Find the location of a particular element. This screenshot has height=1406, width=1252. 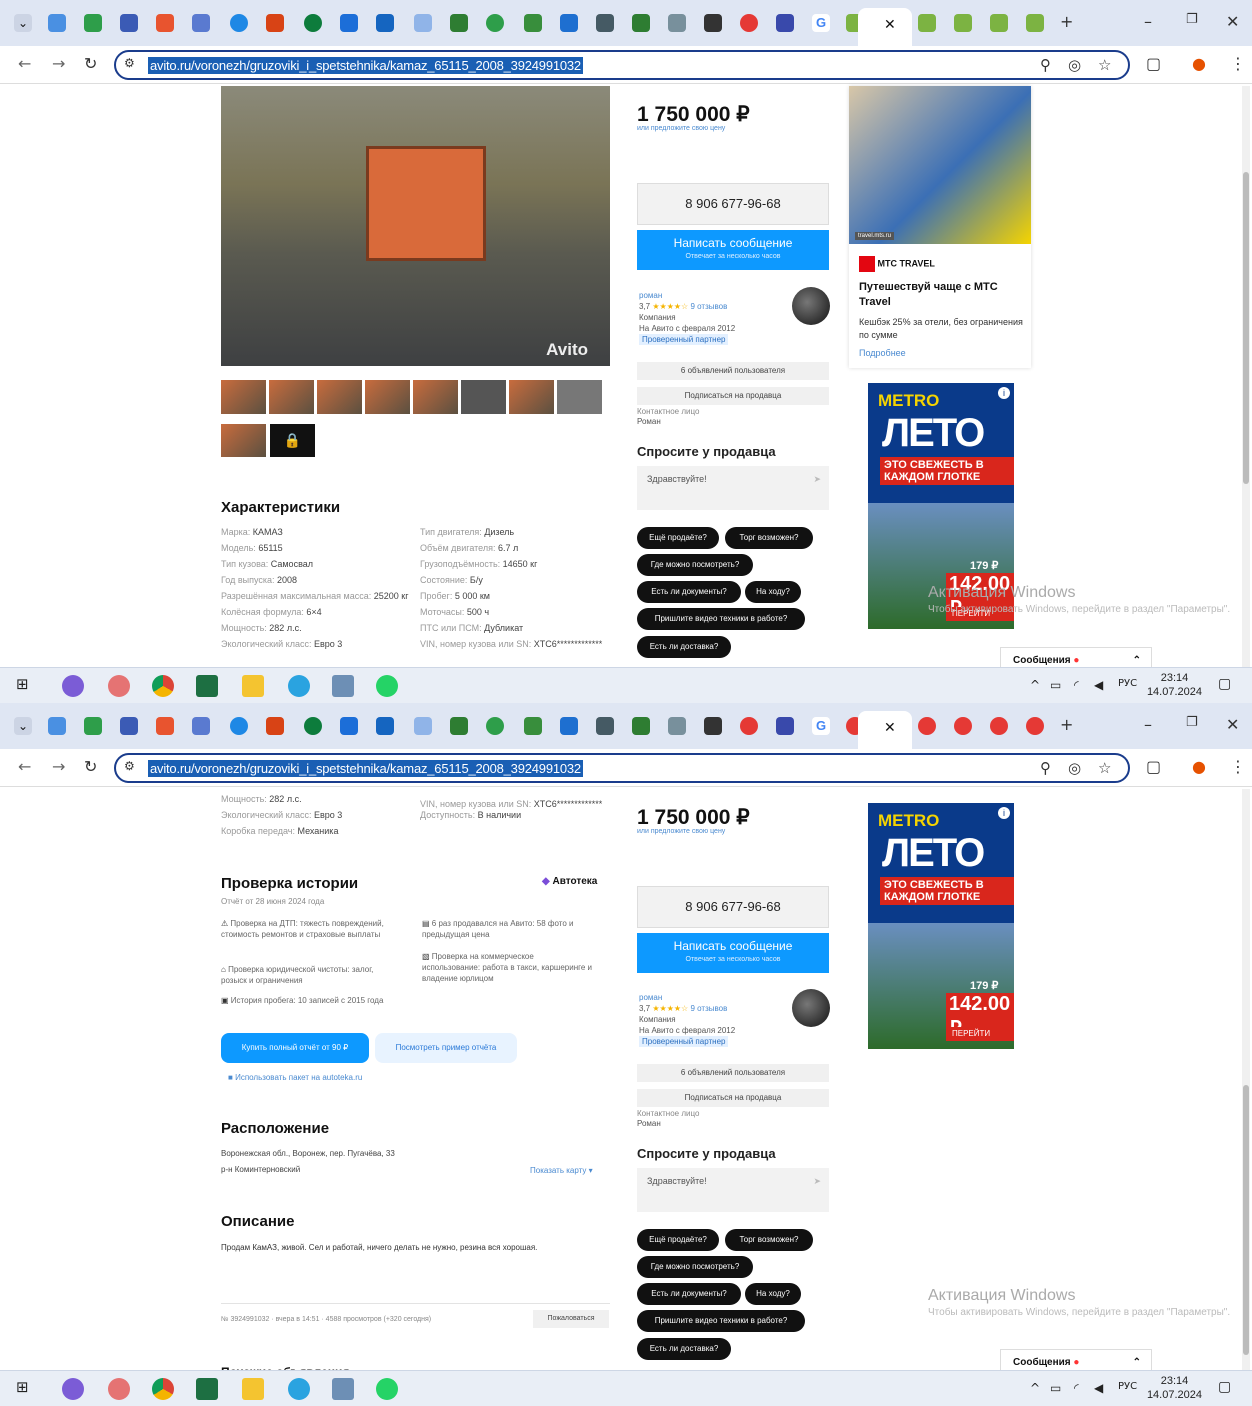

quick-question-chip: Пришлите видео техники в работе? is located at coordinates (721, 619).